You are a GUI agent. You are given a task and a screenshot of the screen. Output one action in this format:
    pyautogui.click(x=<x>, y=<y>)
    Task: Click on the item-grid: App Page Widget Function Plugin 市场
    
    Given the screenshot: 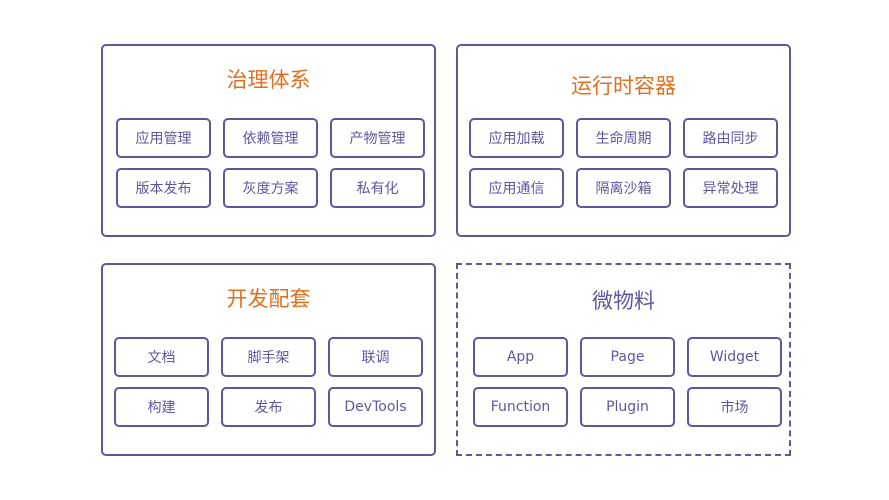 What is the action you would take?
    pyautogui.click(x=627, y=382)
    